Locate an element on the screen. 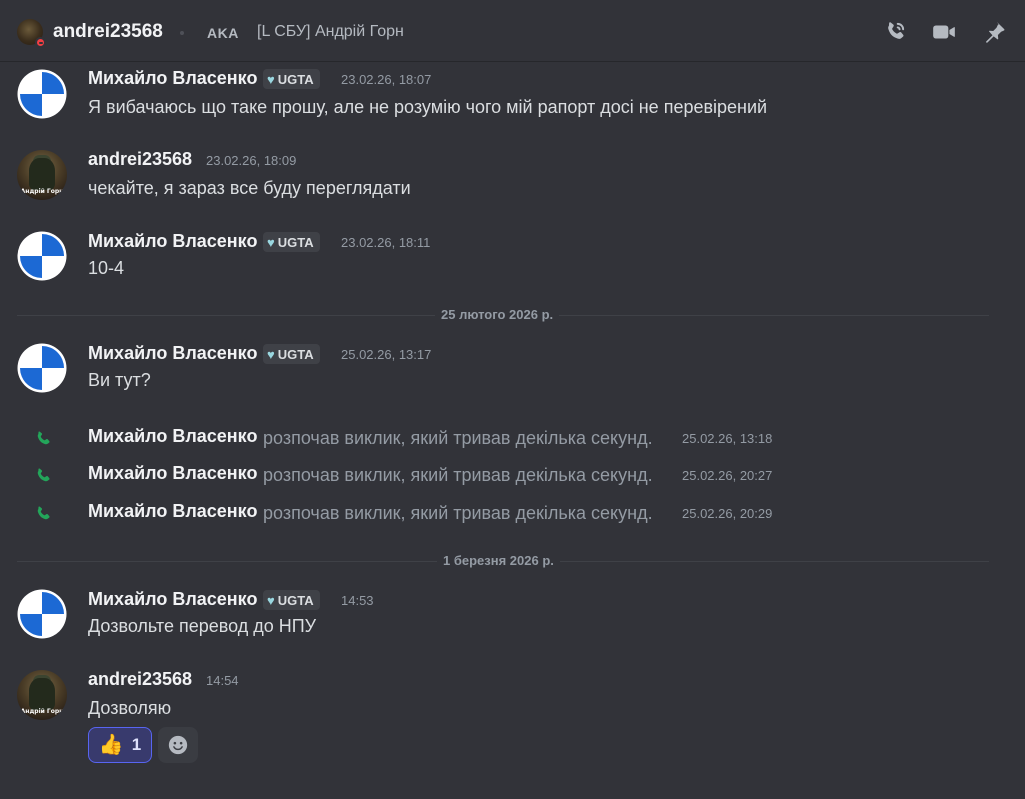 This screenshot has height=799, width=1025. message-timestamp: 23.02.26, 18:07 is located at coordinates (386, 79).